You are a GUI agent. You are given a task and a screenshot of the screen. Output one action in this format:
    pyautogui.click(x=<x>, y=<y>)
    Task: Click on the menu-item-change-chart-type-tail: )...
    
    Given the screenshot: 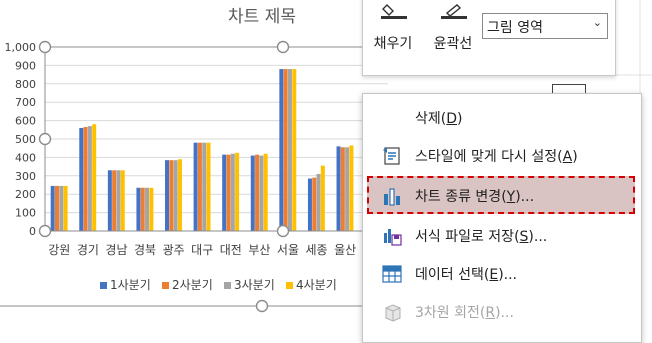 What is the action you would take?
    pyautogui.click(x=525, y=197)
    